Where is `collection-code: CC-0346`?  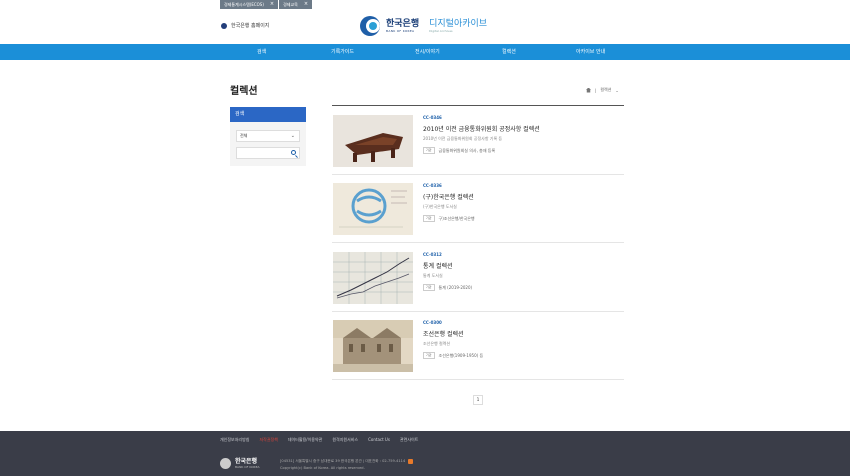 collection-code: CC-0346 is located at coordinates (432, 117).